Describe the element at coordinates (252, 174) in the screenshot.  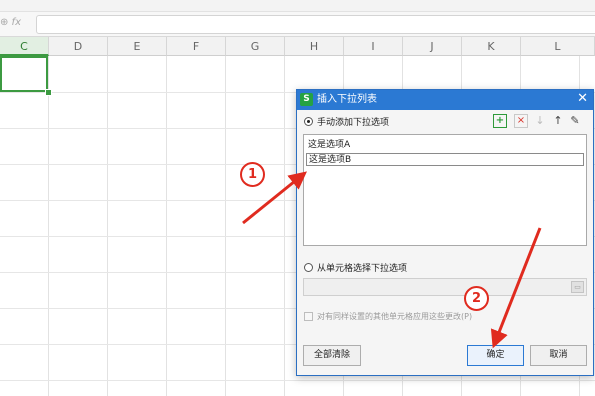
I see `step-1-badge: 1` at that location.